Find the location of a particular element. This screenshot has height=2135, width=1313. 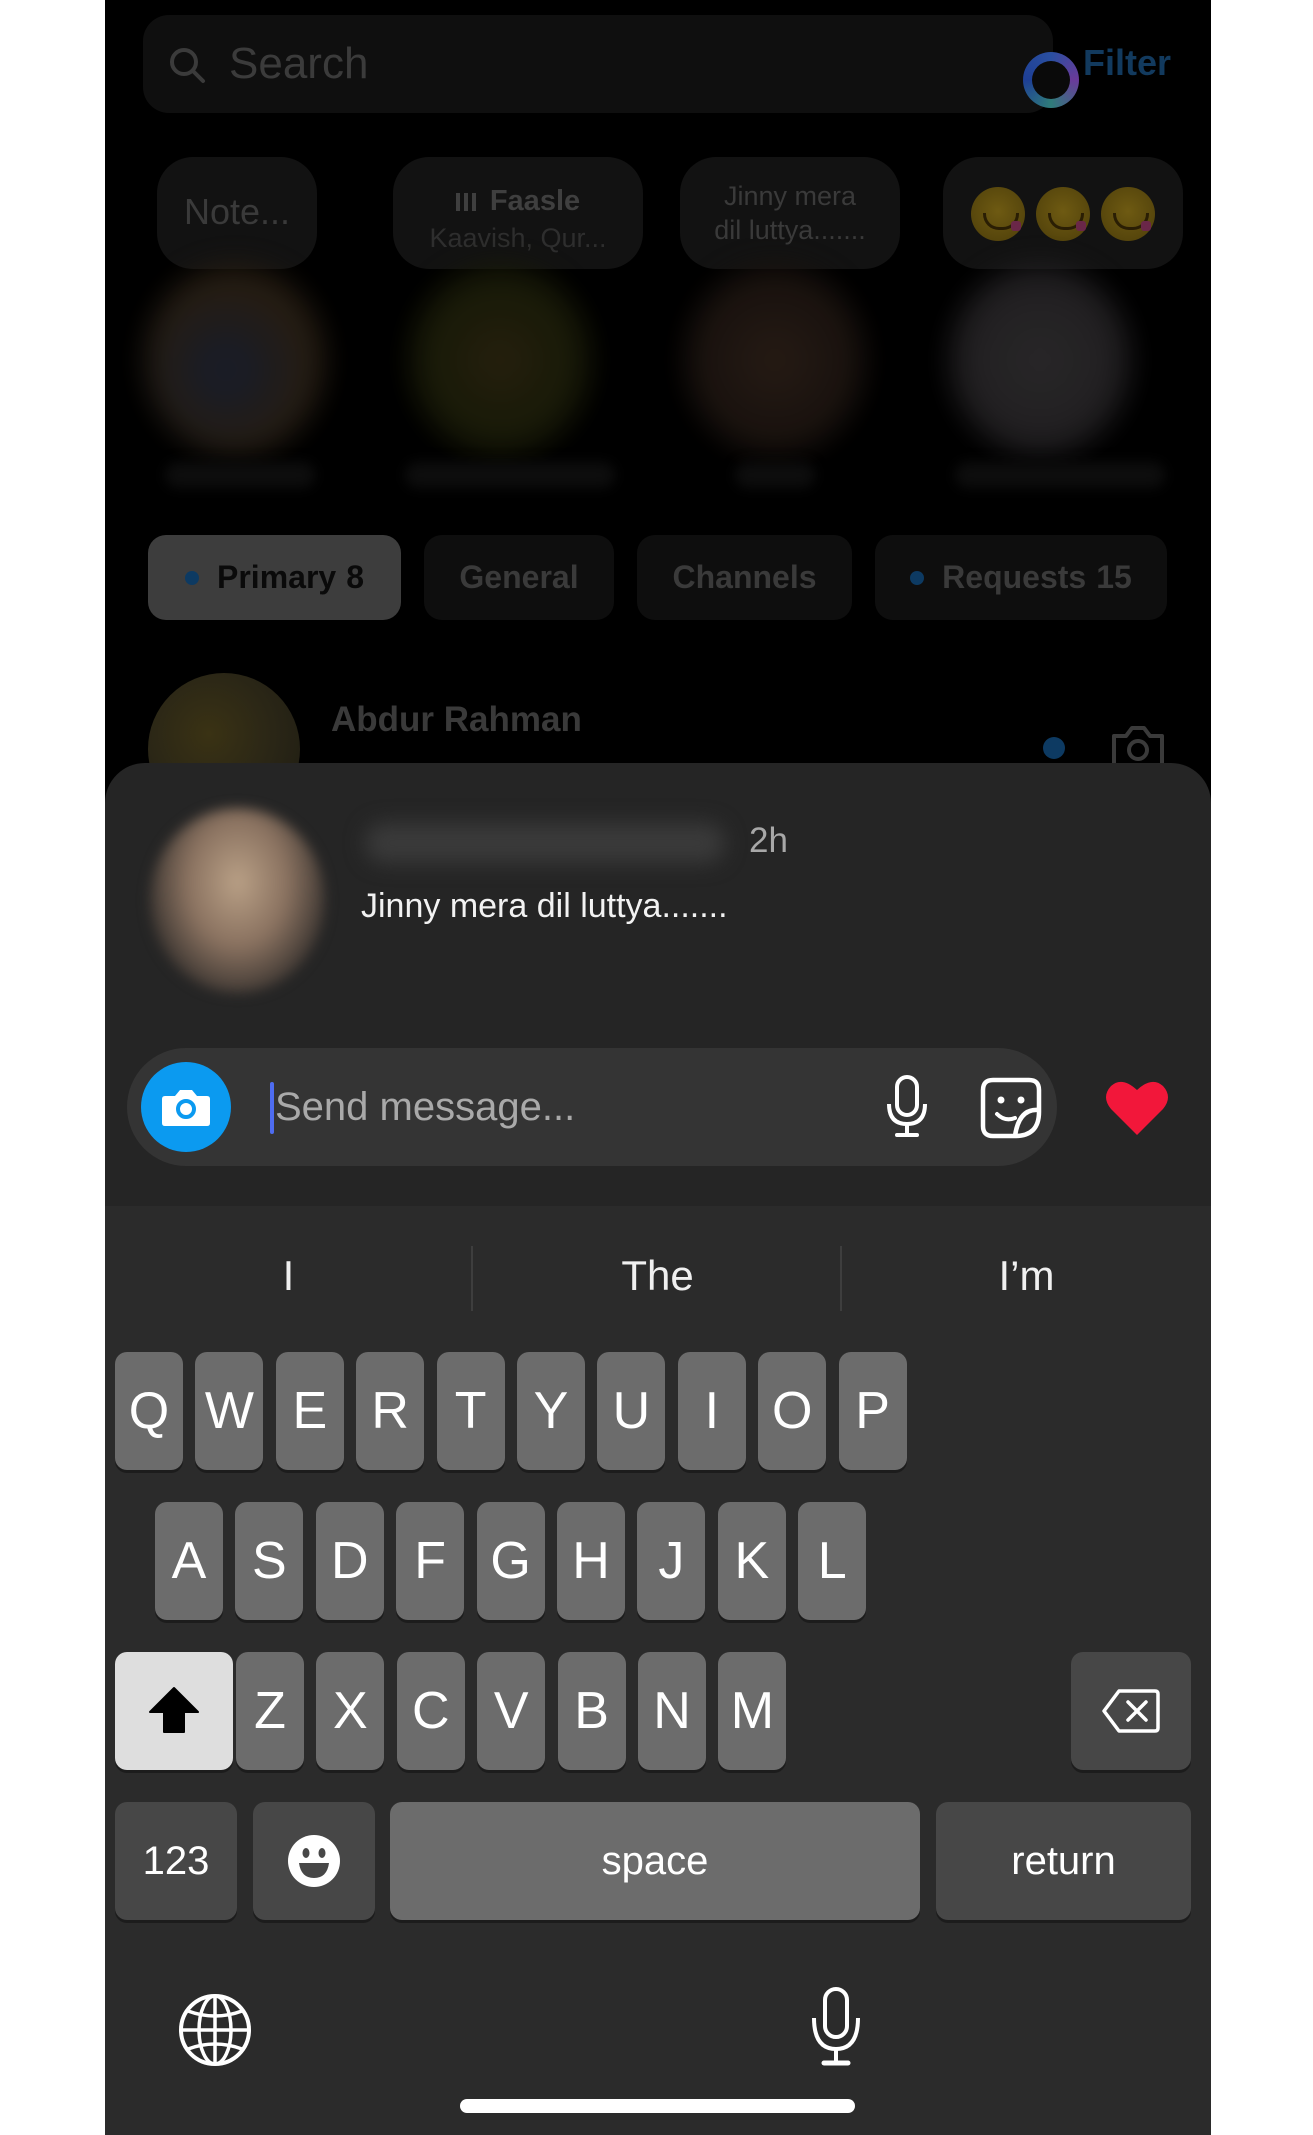

dictation-microphone-icon is located at coordinates (836, 2027).